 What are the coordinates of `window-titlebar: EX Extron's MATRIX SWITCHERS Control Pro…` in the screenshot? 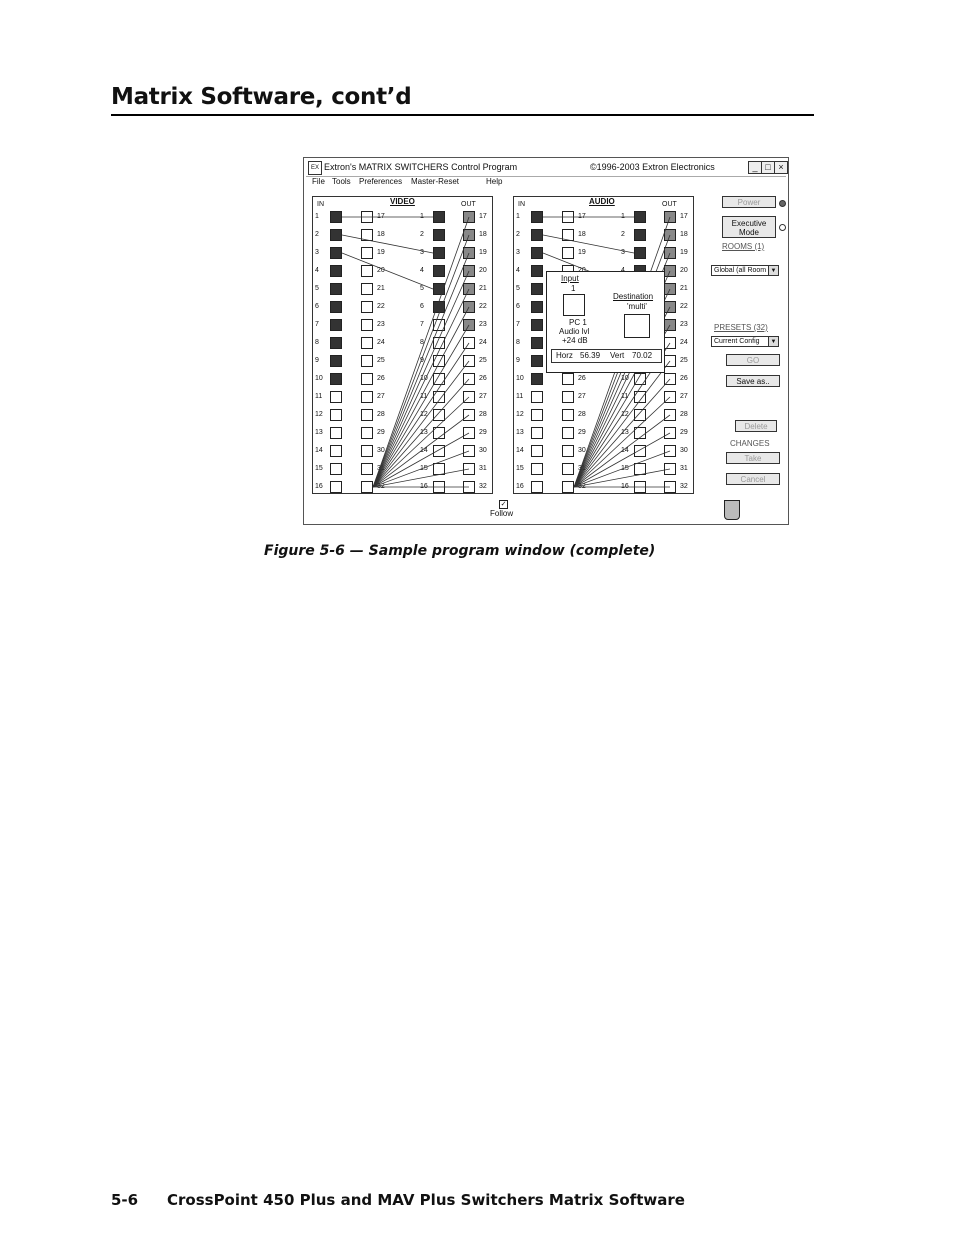 It's located at (547, 168).